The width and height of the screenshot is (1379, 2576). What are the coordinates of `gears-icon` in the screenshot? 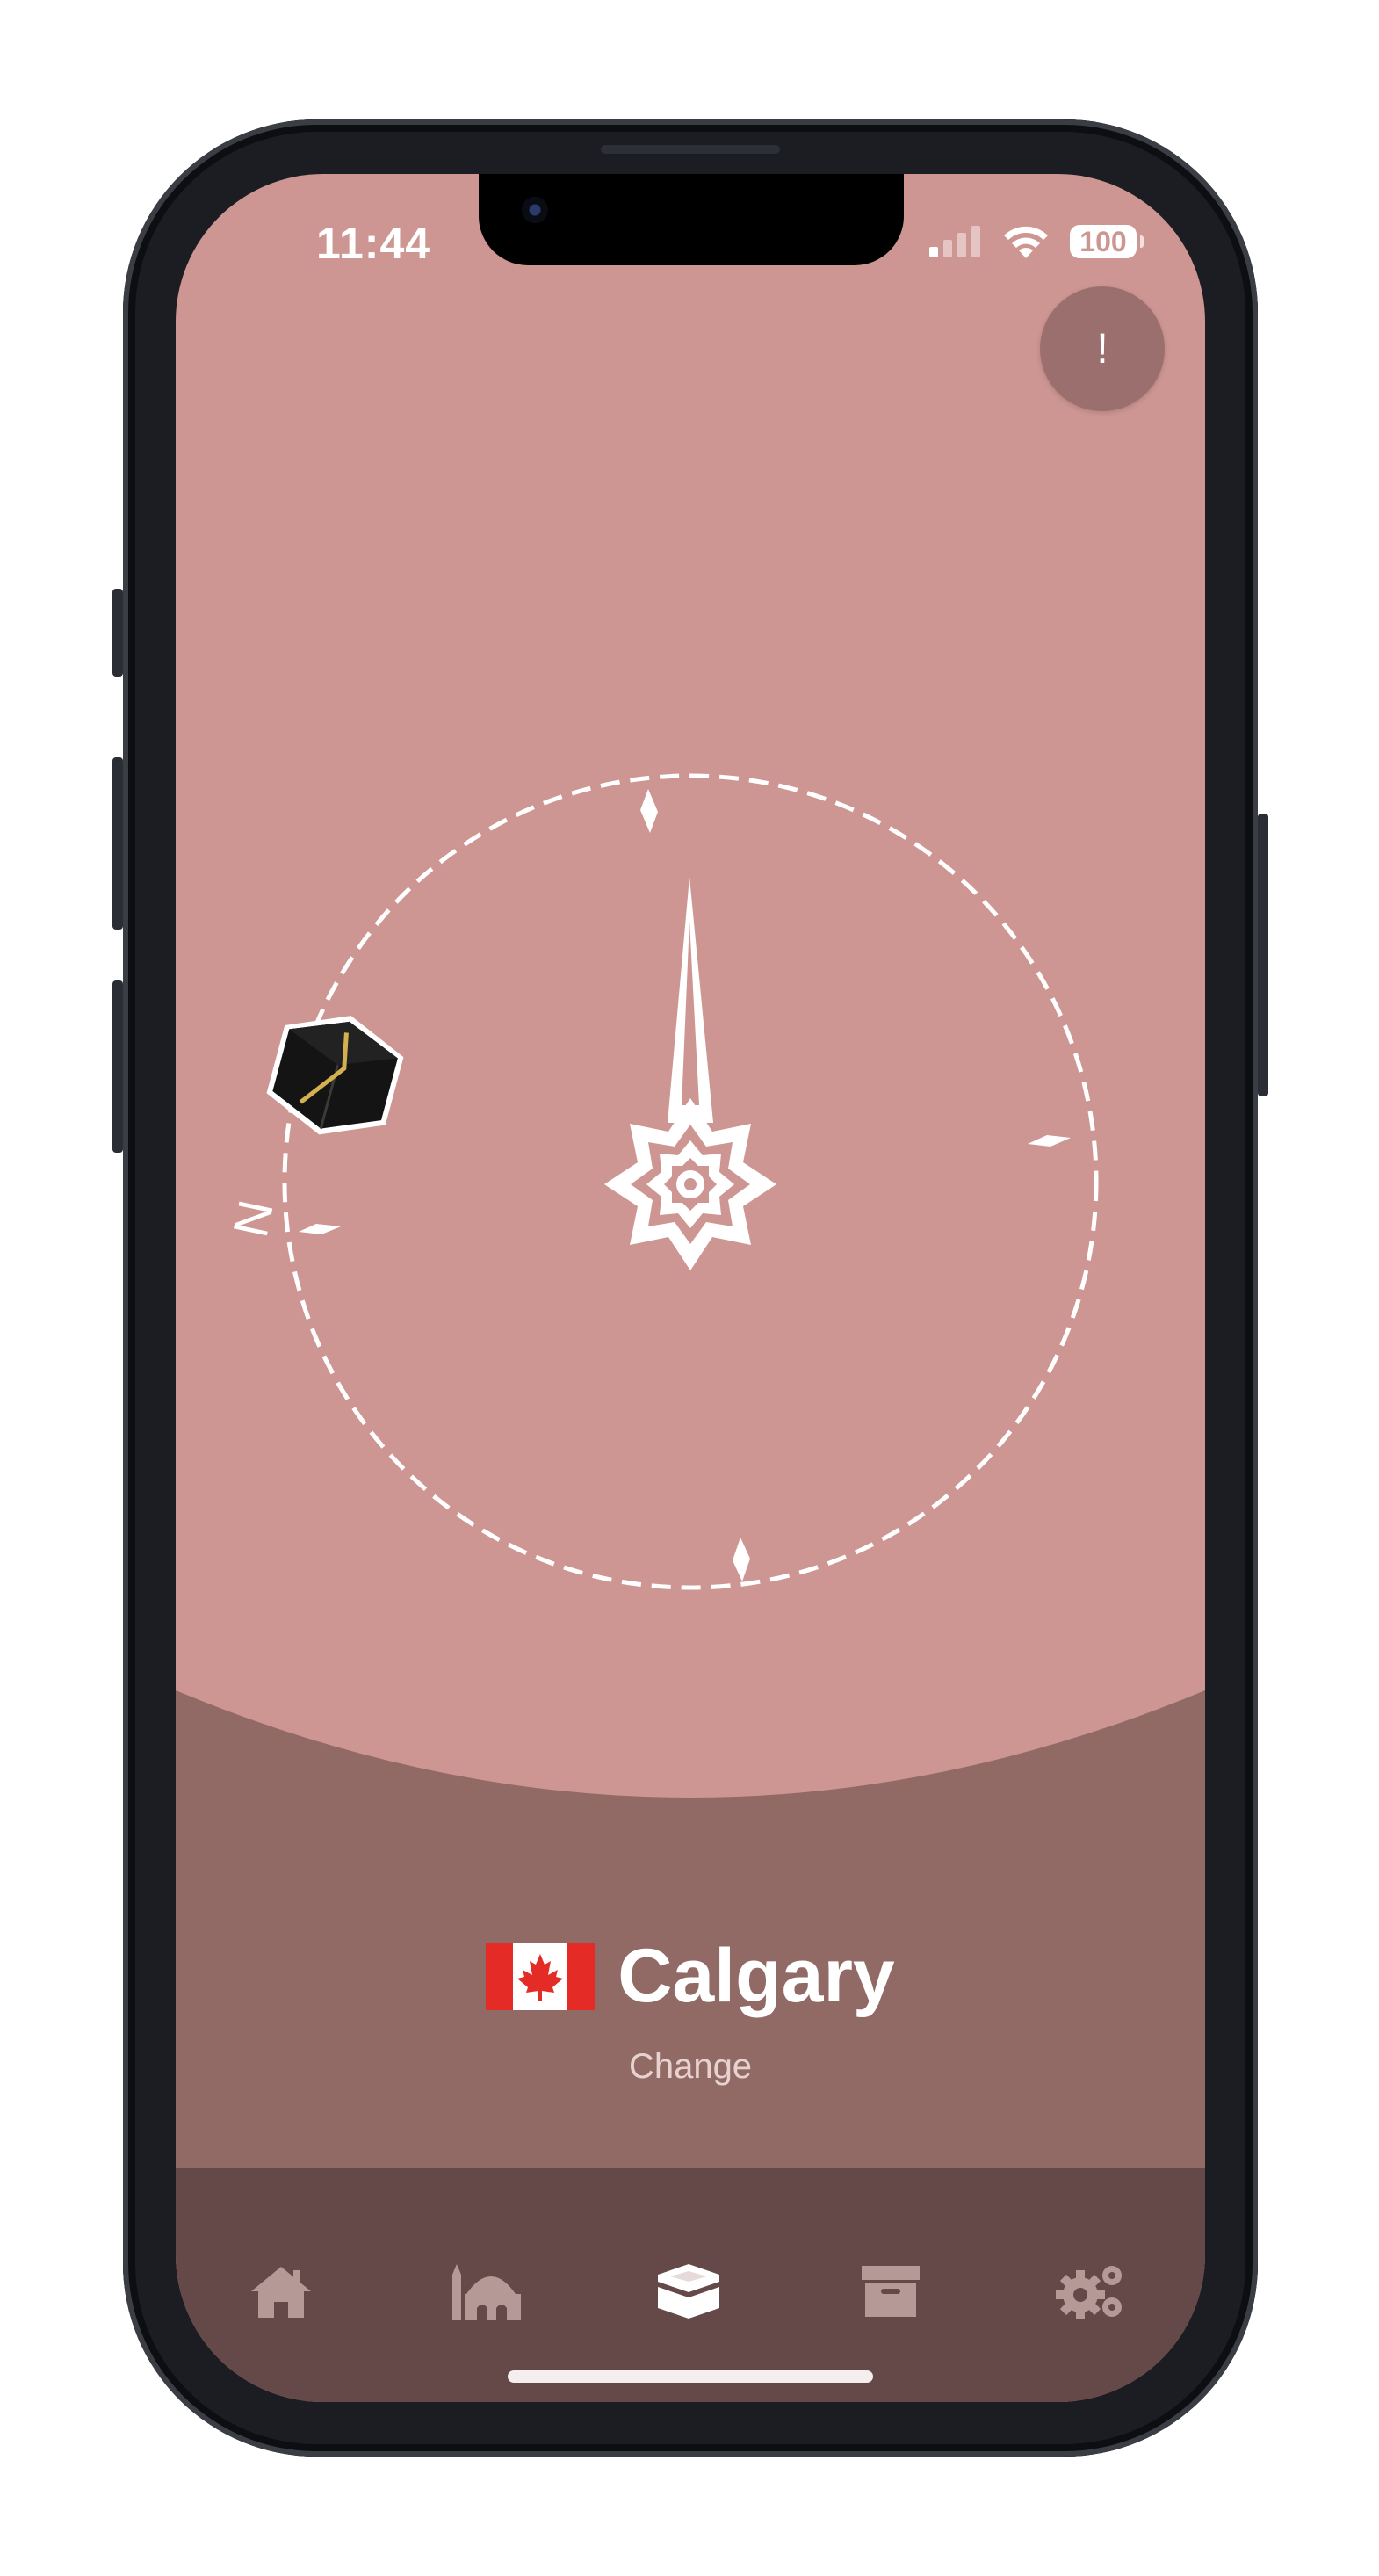 It's located at (1089, 2292).